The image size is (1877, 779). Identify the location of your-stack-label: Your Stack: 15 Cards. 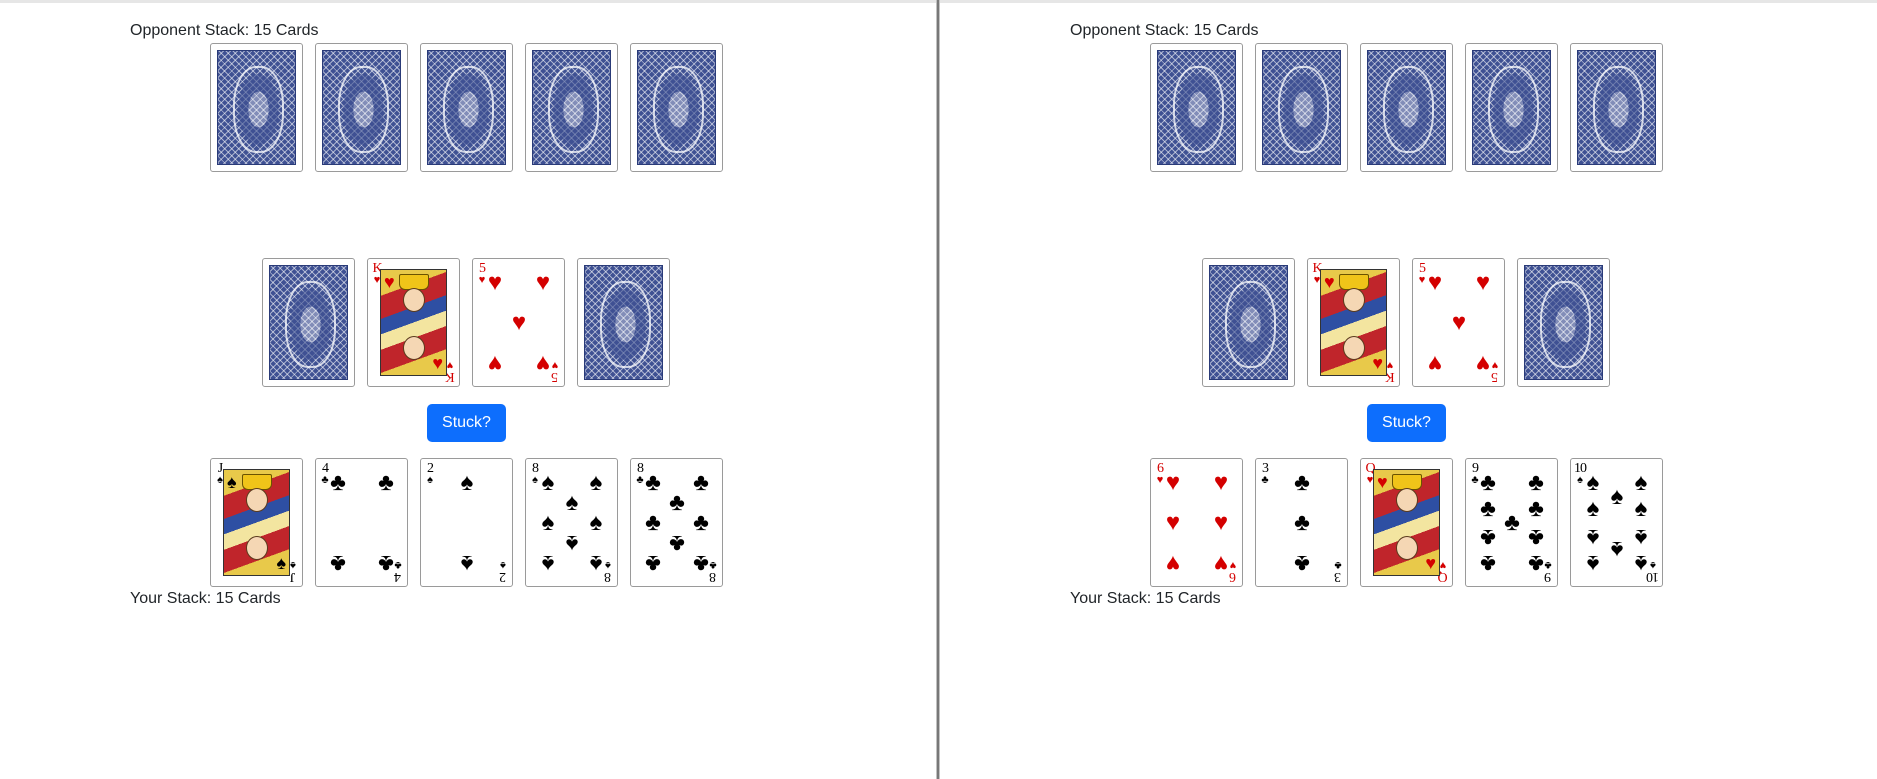
(205, 598).